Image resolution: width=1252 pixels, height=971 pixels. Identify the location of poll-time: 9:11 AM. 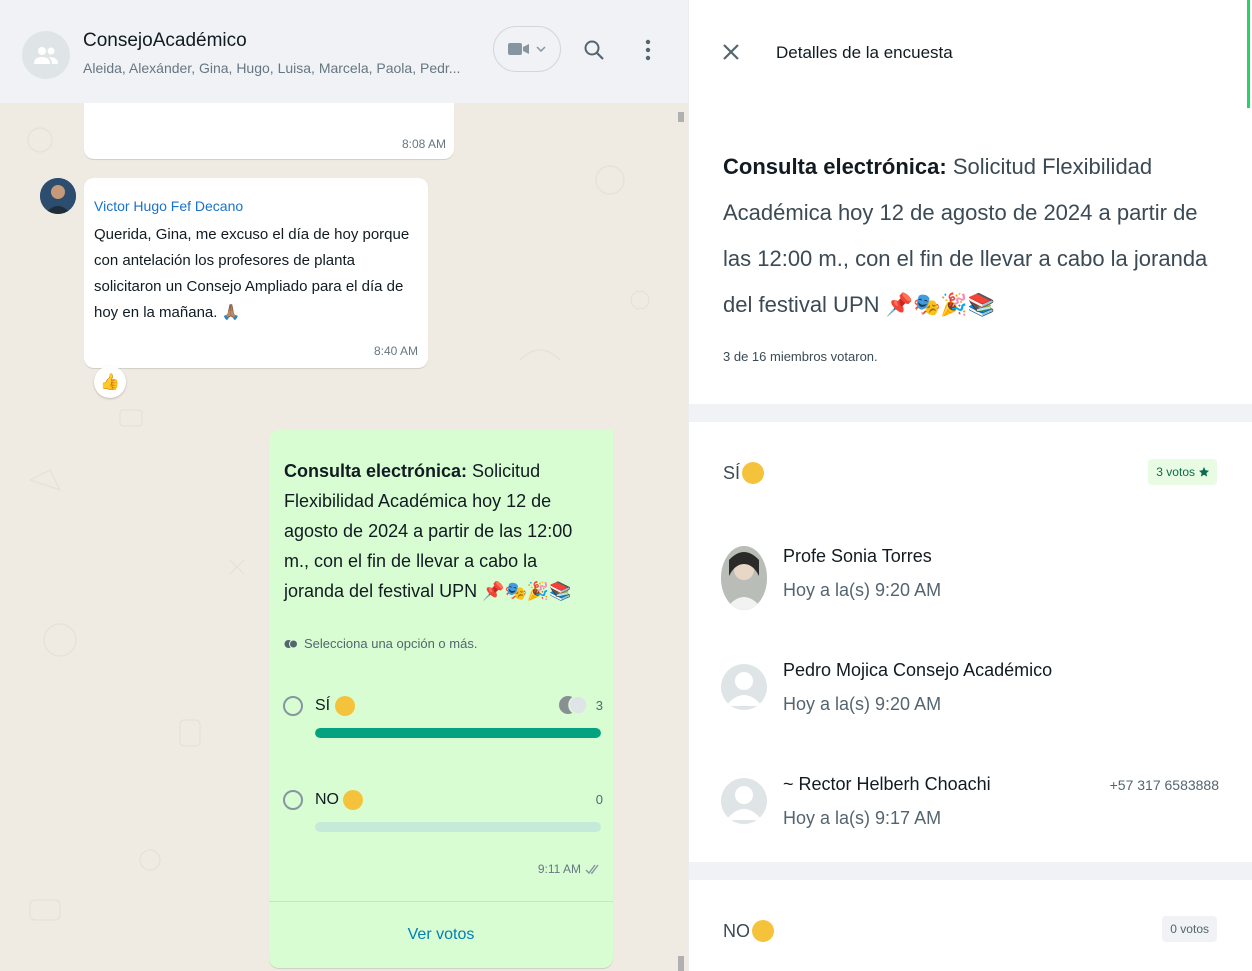
(569, 869).